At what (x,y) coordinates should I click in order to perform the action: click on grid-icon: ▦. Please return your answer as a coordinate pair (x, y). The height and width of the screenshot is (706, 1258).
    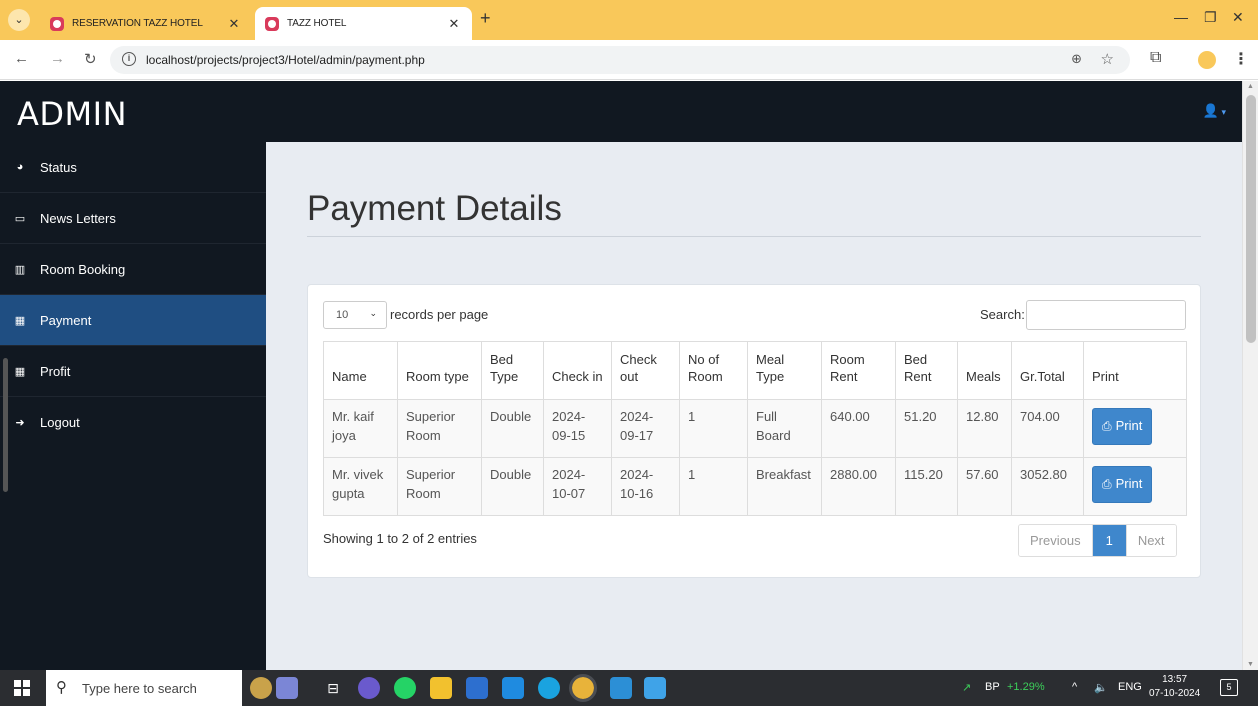
    Looking at the image, I should click on (20, 320).